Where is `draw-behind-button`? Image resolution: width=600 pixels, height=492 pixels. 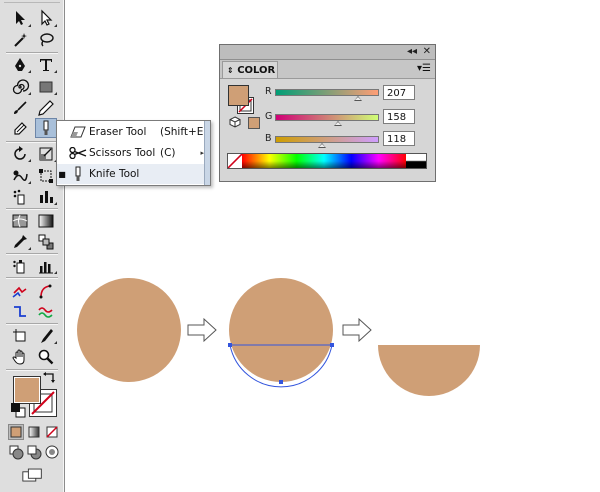 draw-behind-button is located at coordinates (34, 452).